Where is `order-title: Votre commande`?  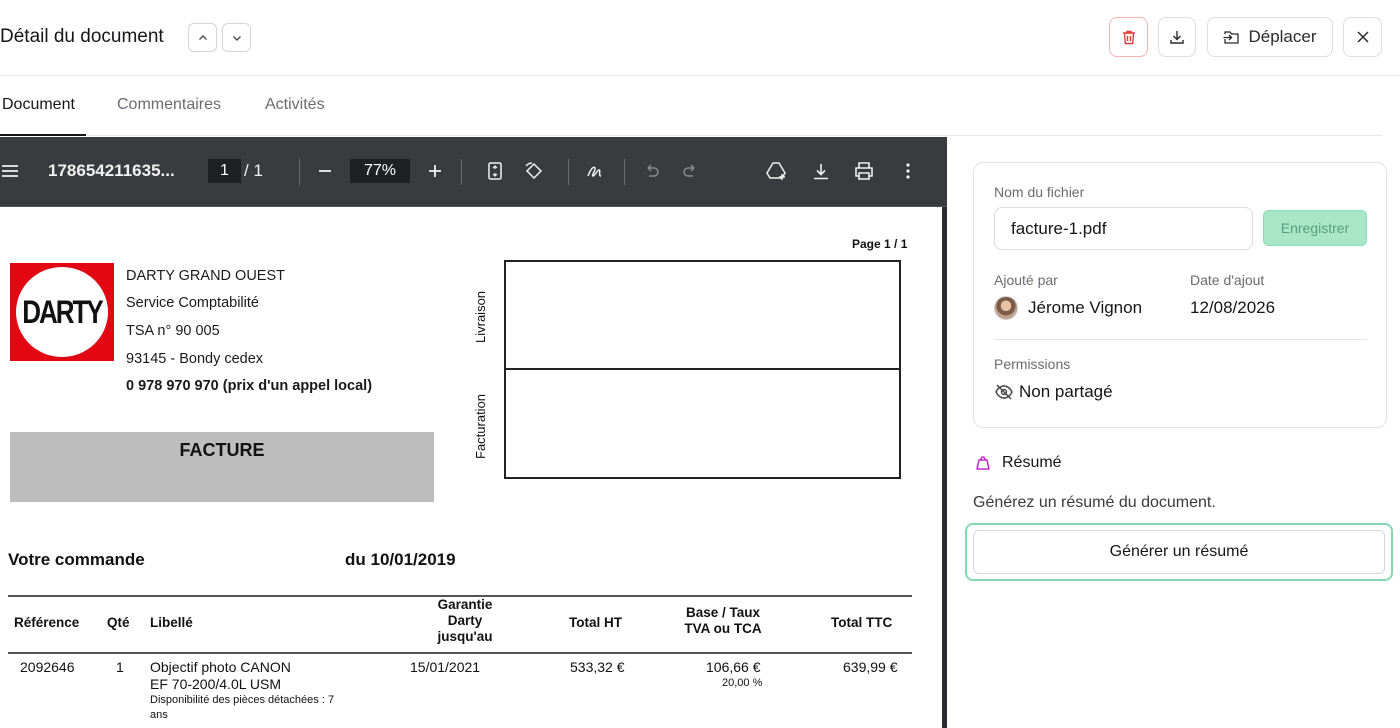
order-title: Votre commande is located at coordinates (76, 559).